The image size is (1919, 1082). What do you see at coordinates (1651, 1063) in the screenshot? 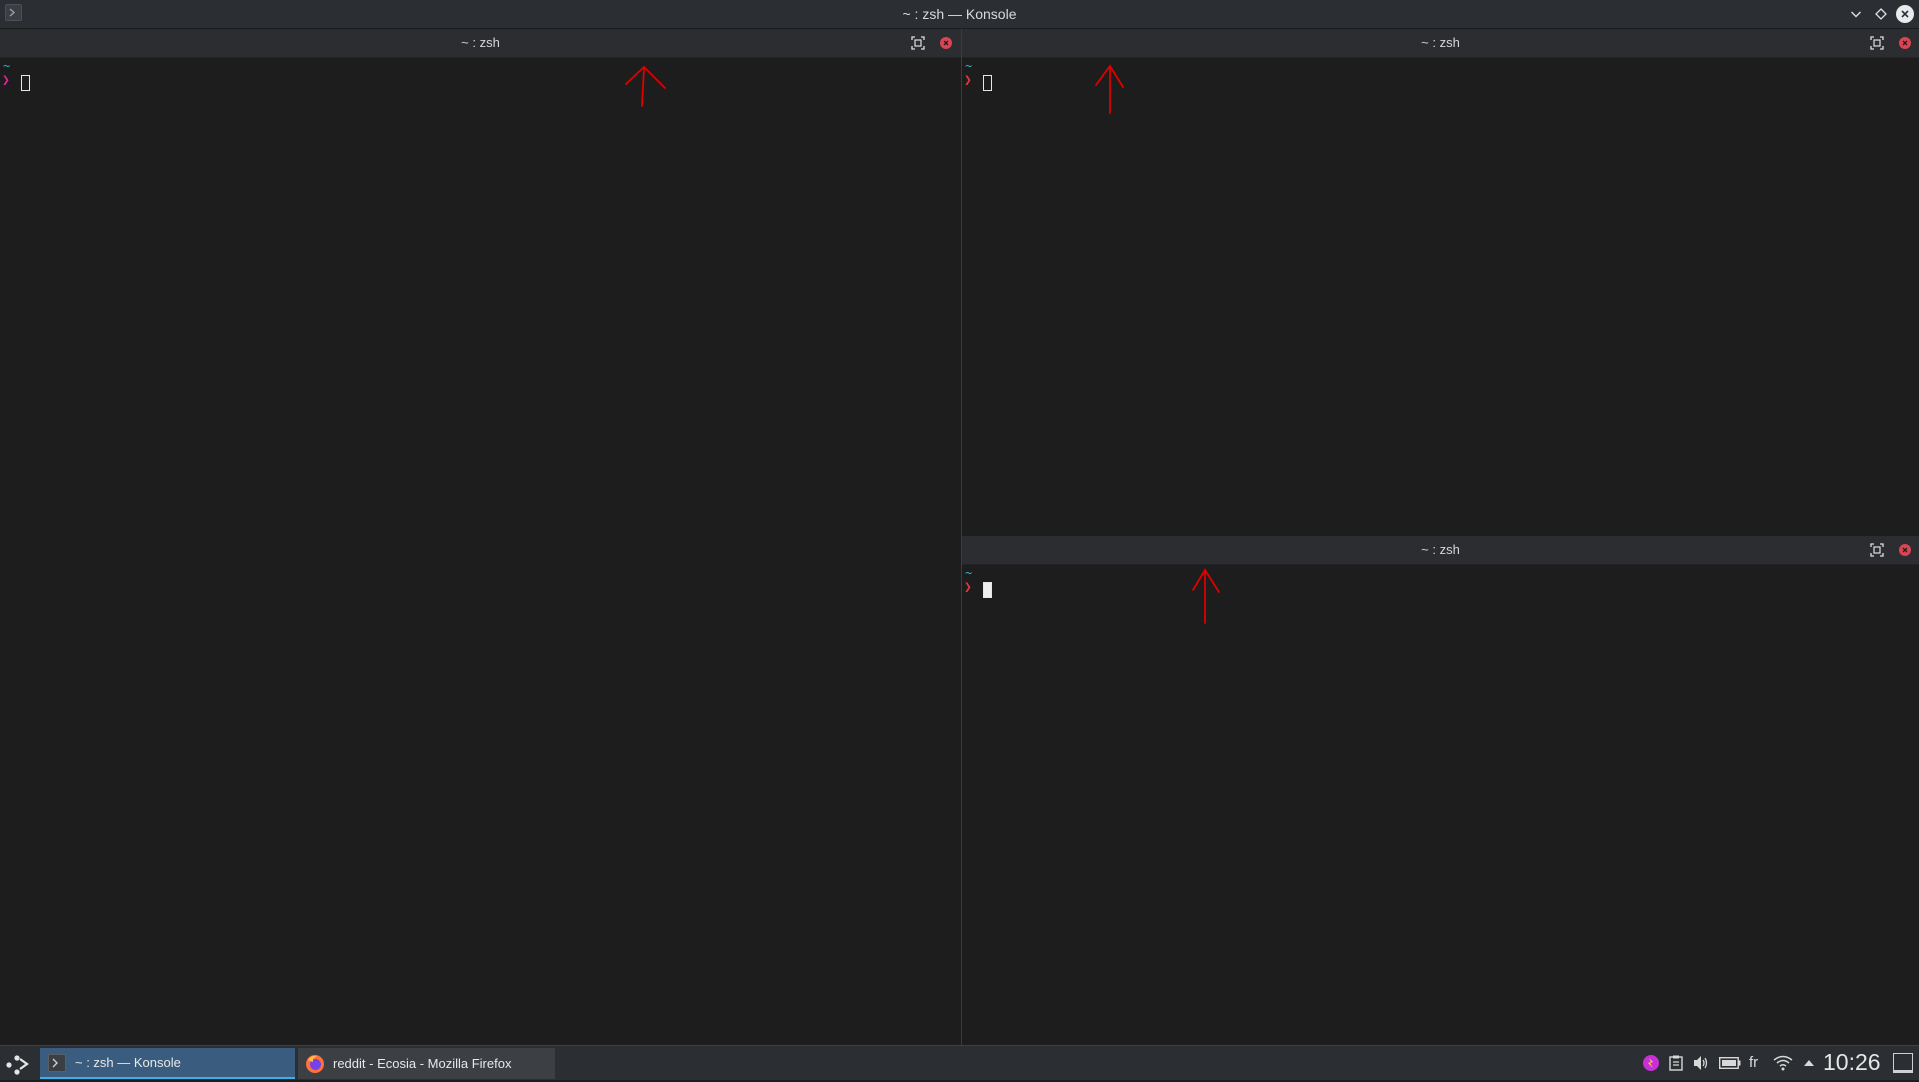
I see `app-tray-icon` at bounding box center [1651, 1063].